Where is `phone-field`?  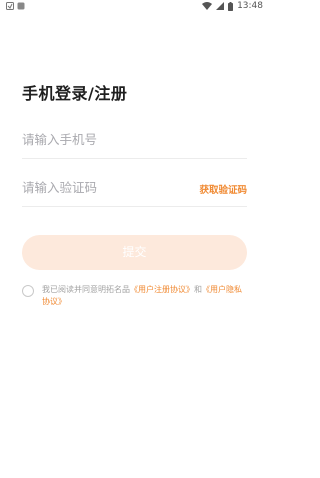 phone-field is located at coordinates (134, 141).